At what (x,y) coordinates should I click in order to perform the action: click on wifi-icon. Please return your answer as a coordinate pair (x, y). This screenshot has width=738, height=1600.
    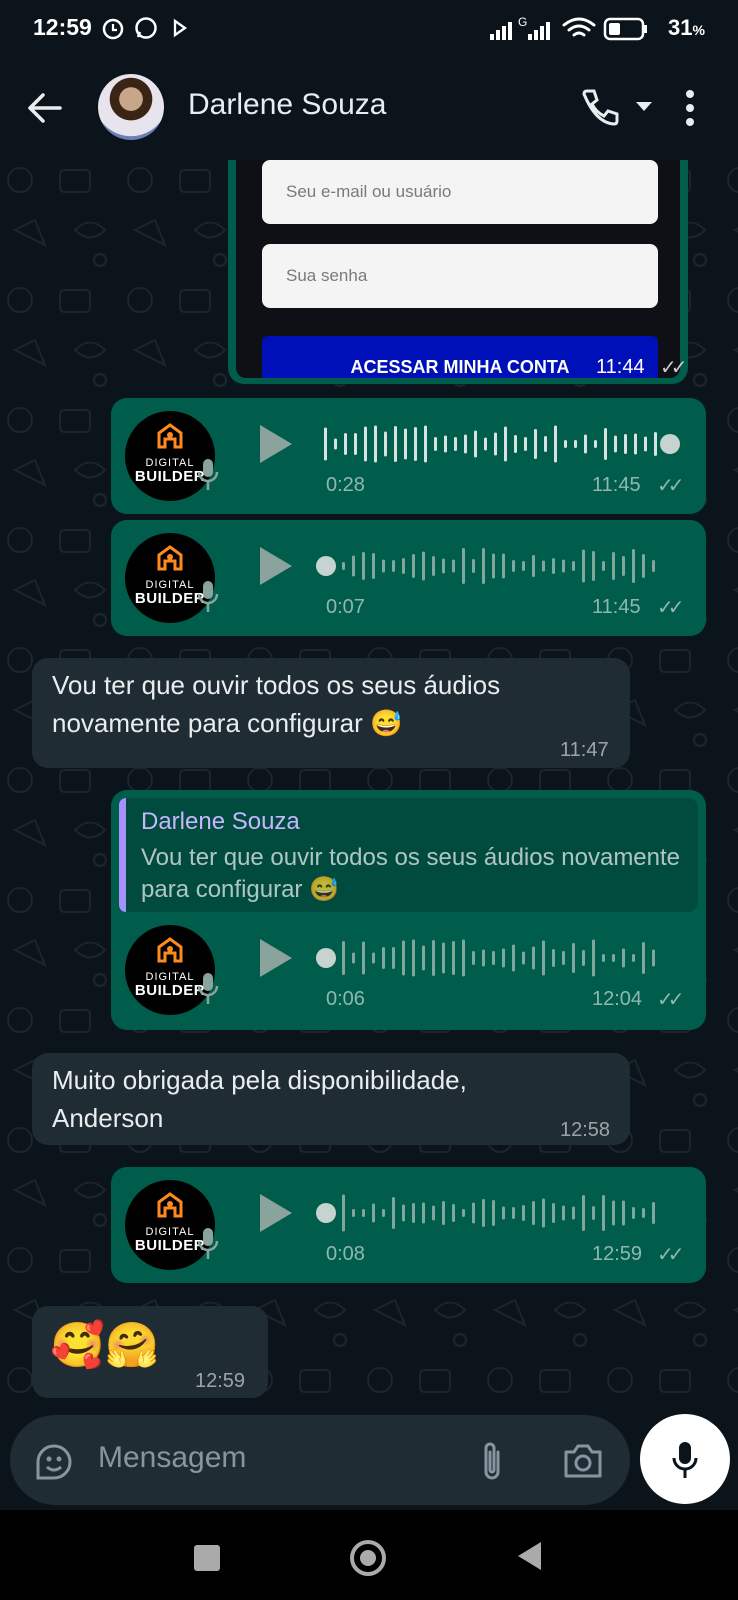
    Looking at the image, I should click on (579, 27).